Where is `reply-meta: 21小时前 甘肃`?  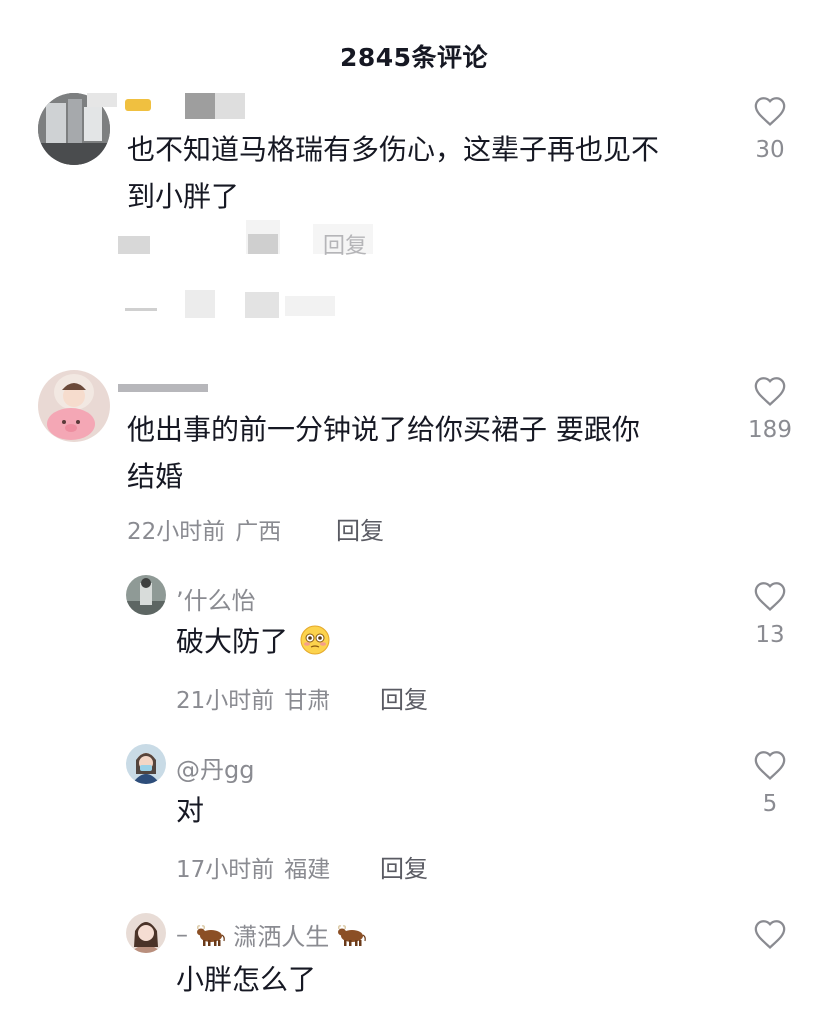
reply-meta: 21小时前 甘肃 is located at coordinates (253, 698).